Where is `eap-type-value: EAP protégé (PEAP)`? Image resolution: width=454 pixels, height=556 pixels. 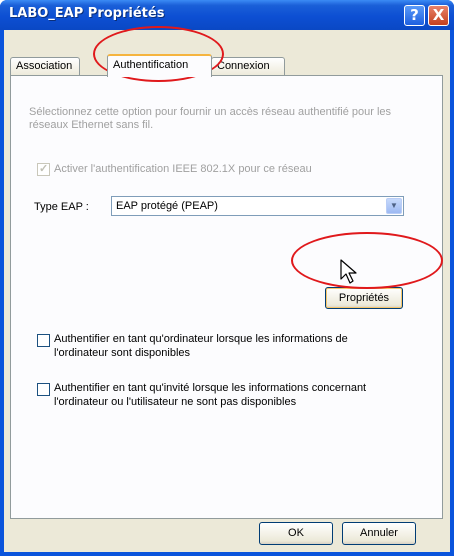 eap-type-value: EAP protégé (PEAP) is located at coordinates (167, 206).